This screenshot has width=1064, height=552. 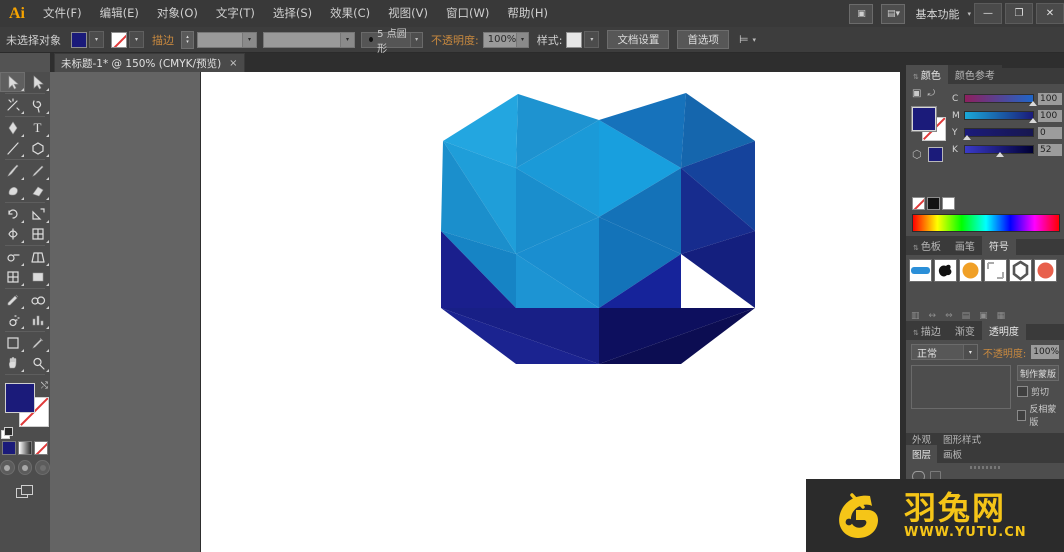 I want to click on style-control: ▾, so click(x=583, y=39).